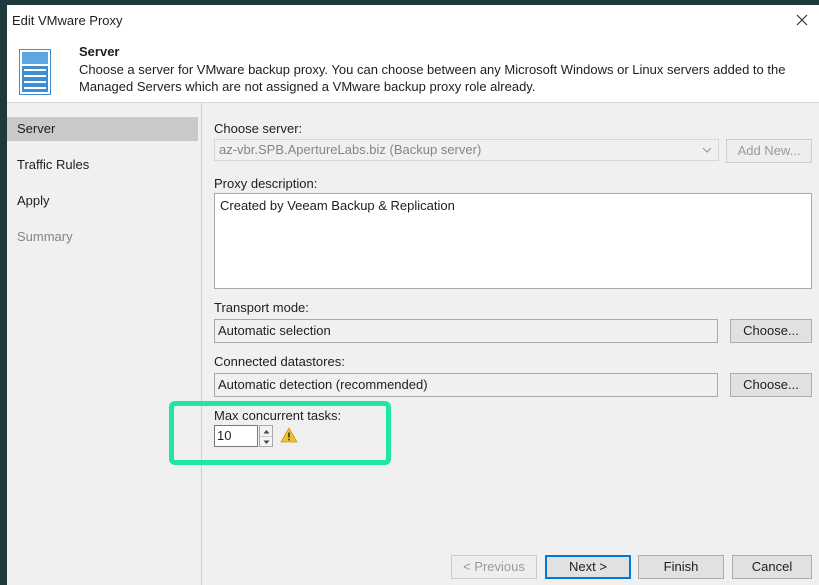  I want to click on previous-button: < Previous, so click(494, 567).